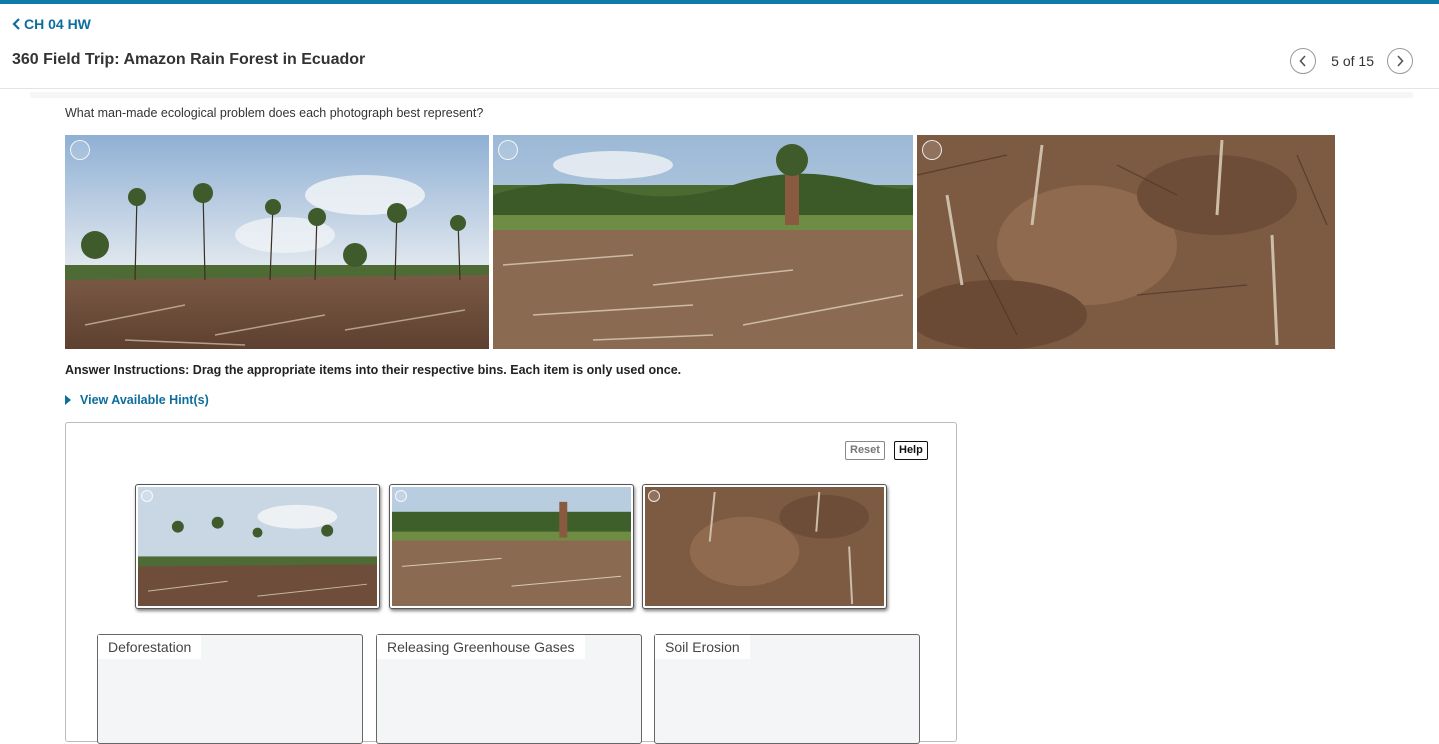  I want to click on draggable-item-soil-erosion-photo, so click(764, 546).